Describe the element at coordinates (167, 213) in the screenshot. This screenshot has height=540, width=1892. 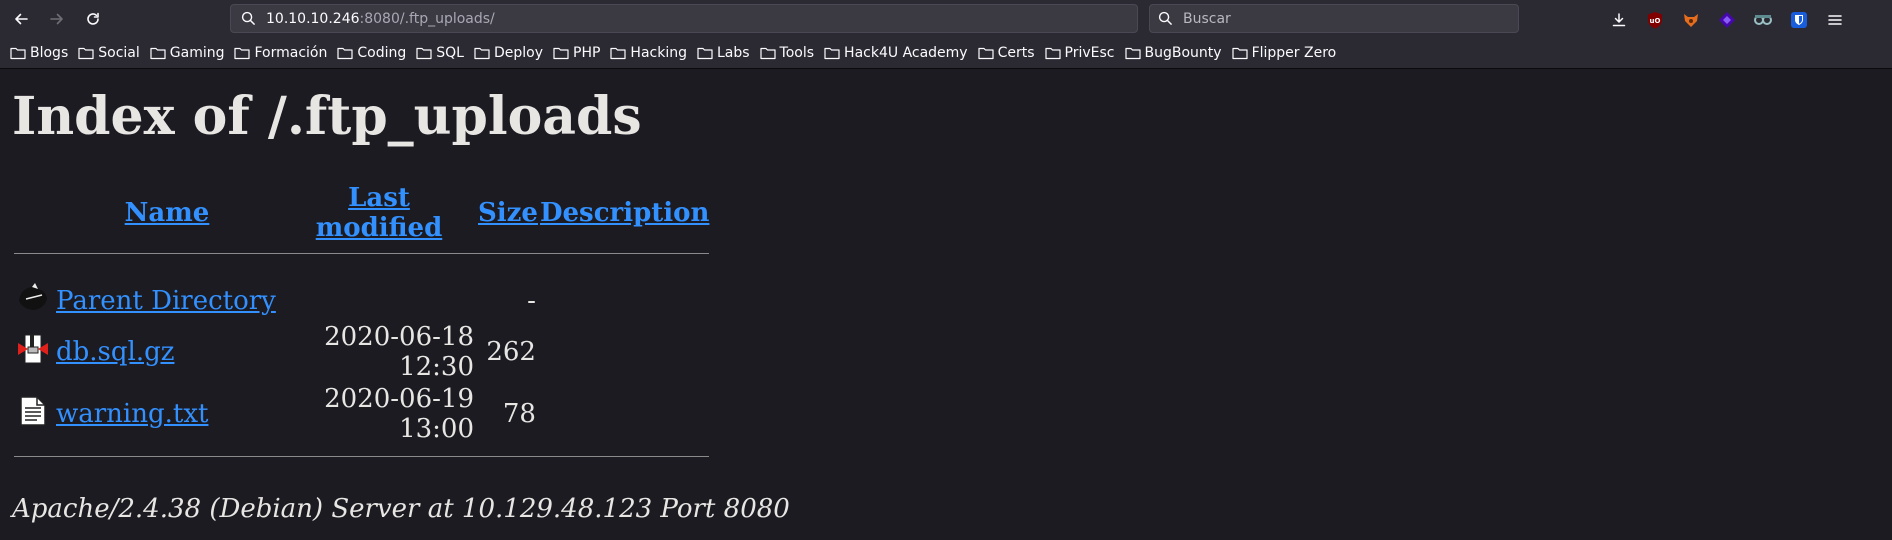
I see `sort-by-name-link: Name` at that location.